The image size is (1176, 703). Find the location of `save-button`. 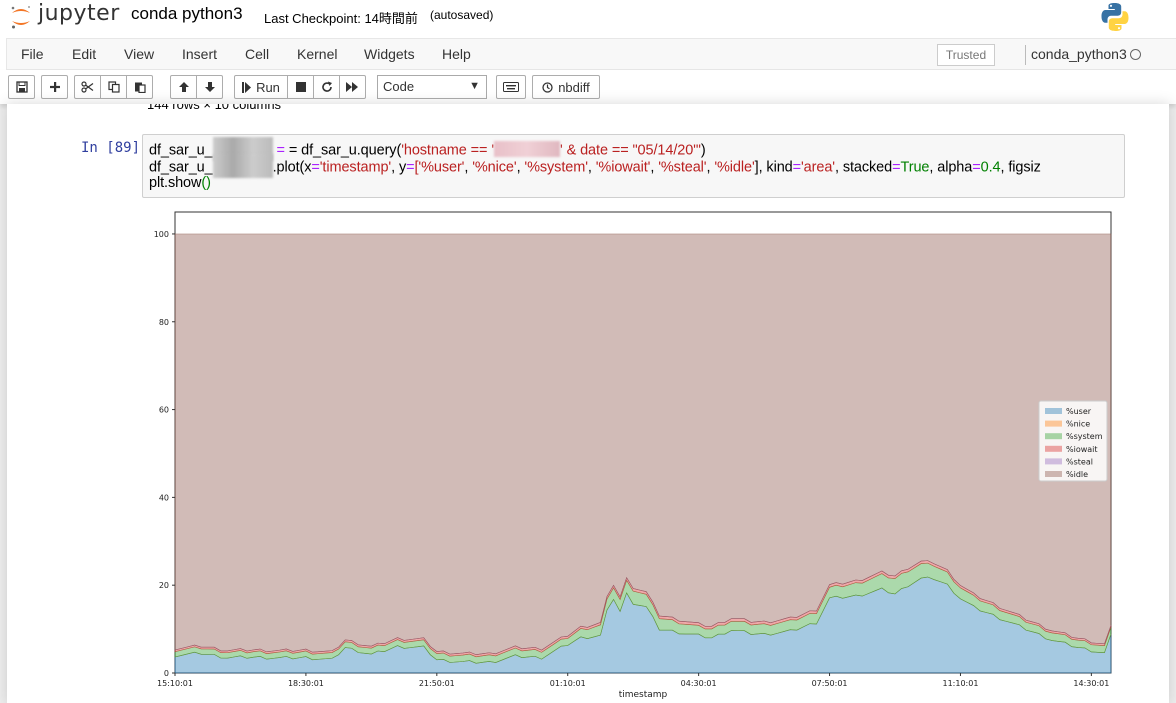

save-button is located at coordinates (21, 87).